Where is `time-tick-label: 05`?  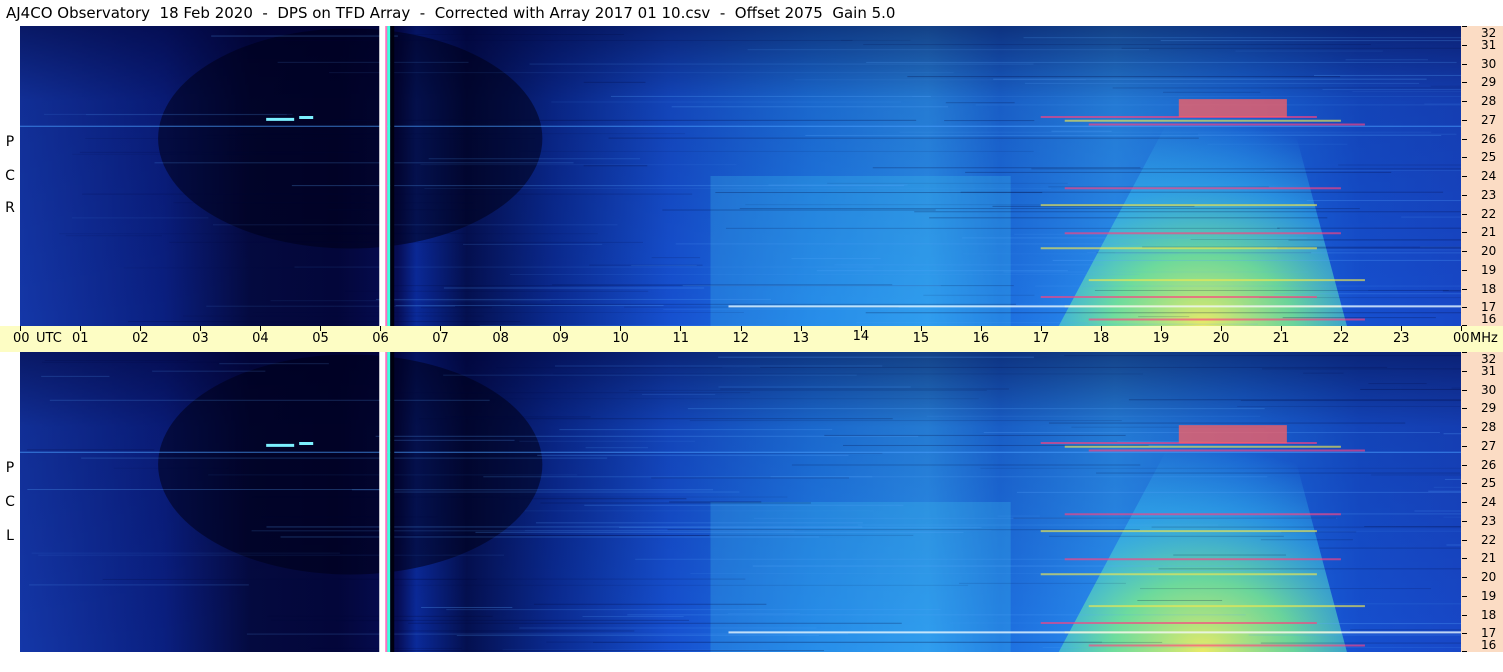 time-tick-label: 05 is located at coordinates (320, 338).